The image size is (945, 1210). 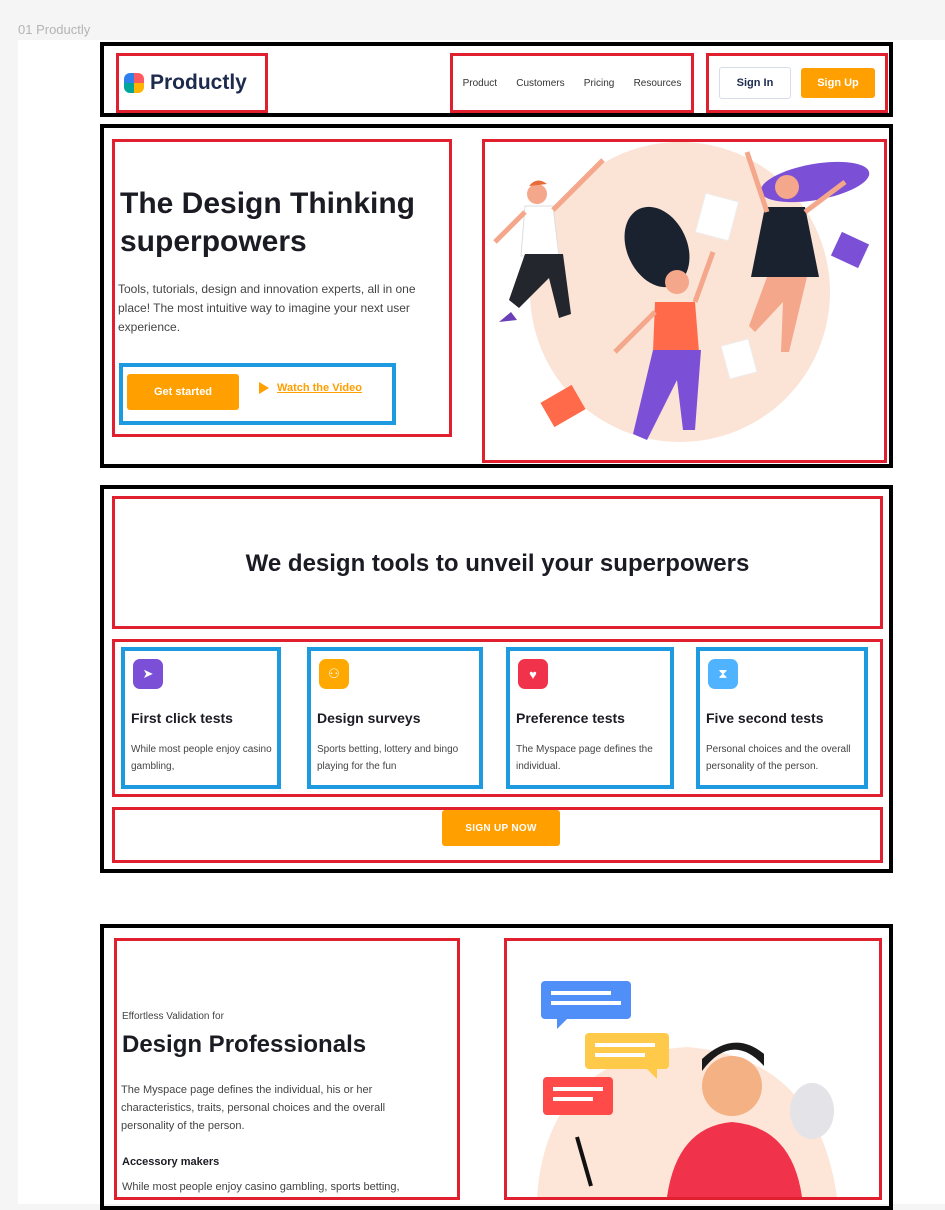 What do you see at coordinates (599, 83) in the screenshot?
I see `nav-link-pricing: Pricing` at bounding box center [599, 83].